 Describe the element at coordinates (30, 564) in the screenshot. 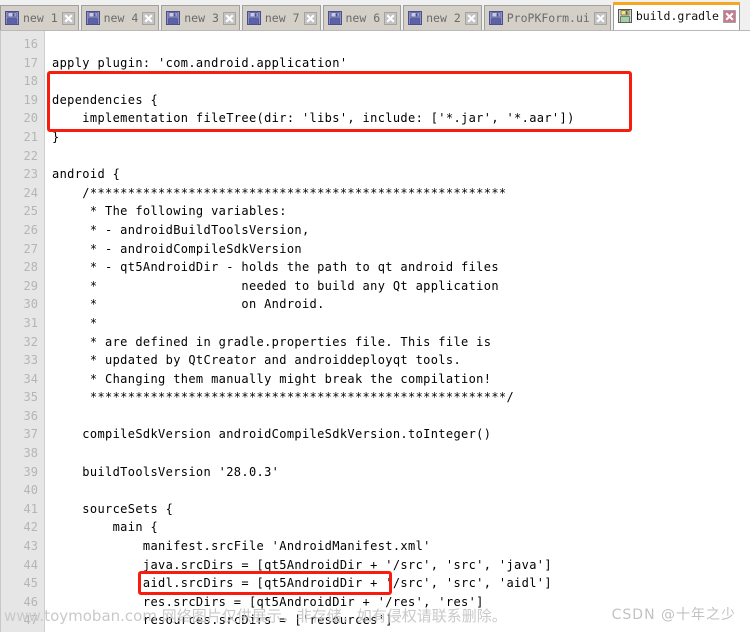

I see `line-number: 44` at that location.